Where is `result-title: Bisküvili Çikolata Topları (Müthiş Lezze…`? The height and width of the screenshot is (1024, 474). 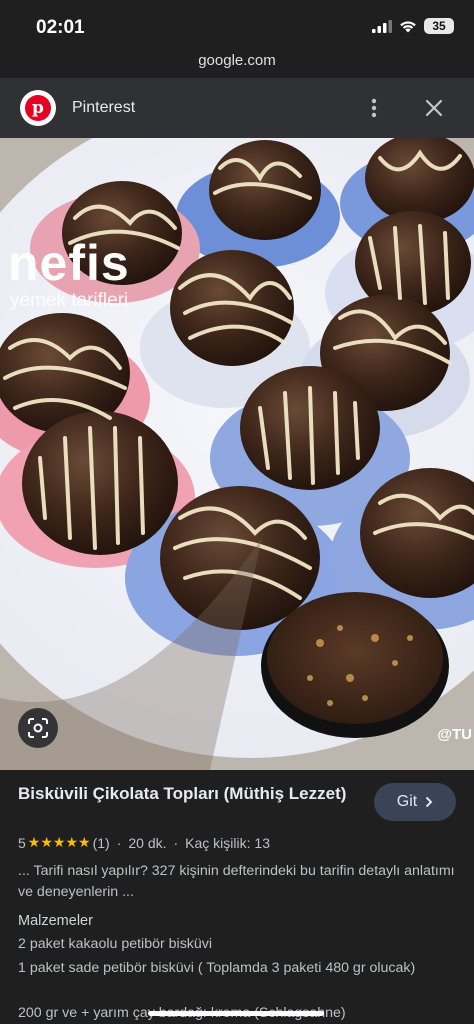 result-title: Bisküvili Çikolata Topları (Müthiş Lezze… is located at coordinates (188, 793).